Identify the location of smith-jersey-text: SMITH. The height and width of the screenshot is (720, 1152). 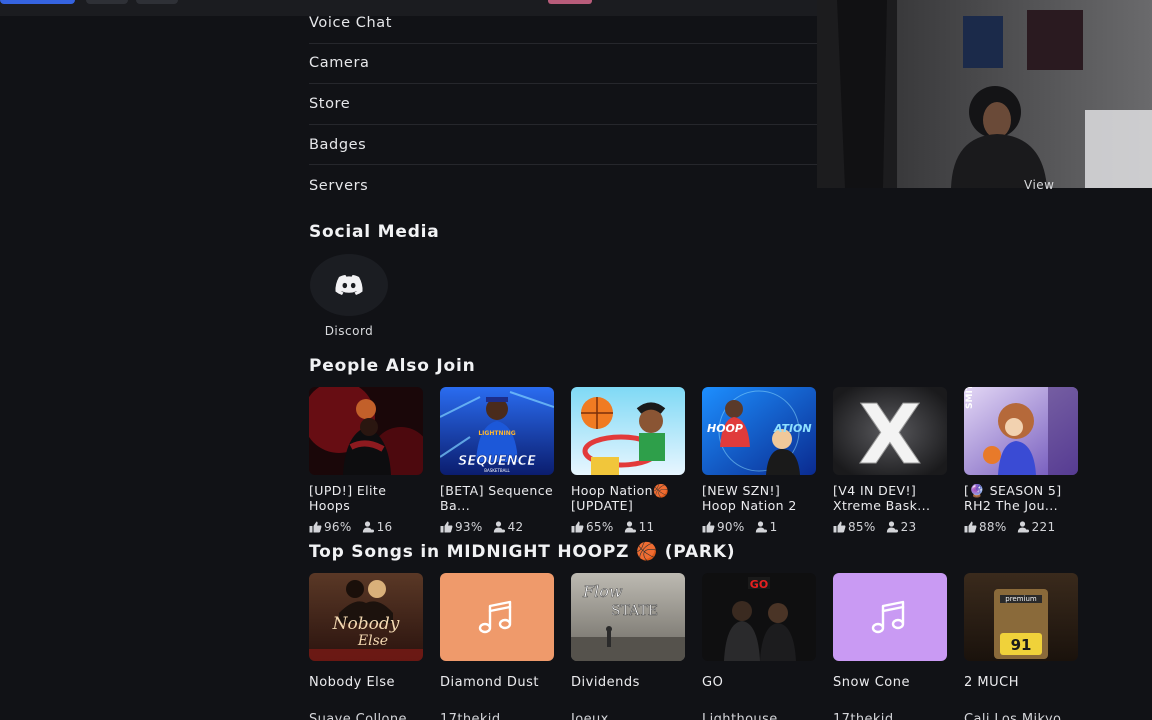
(970, 398).